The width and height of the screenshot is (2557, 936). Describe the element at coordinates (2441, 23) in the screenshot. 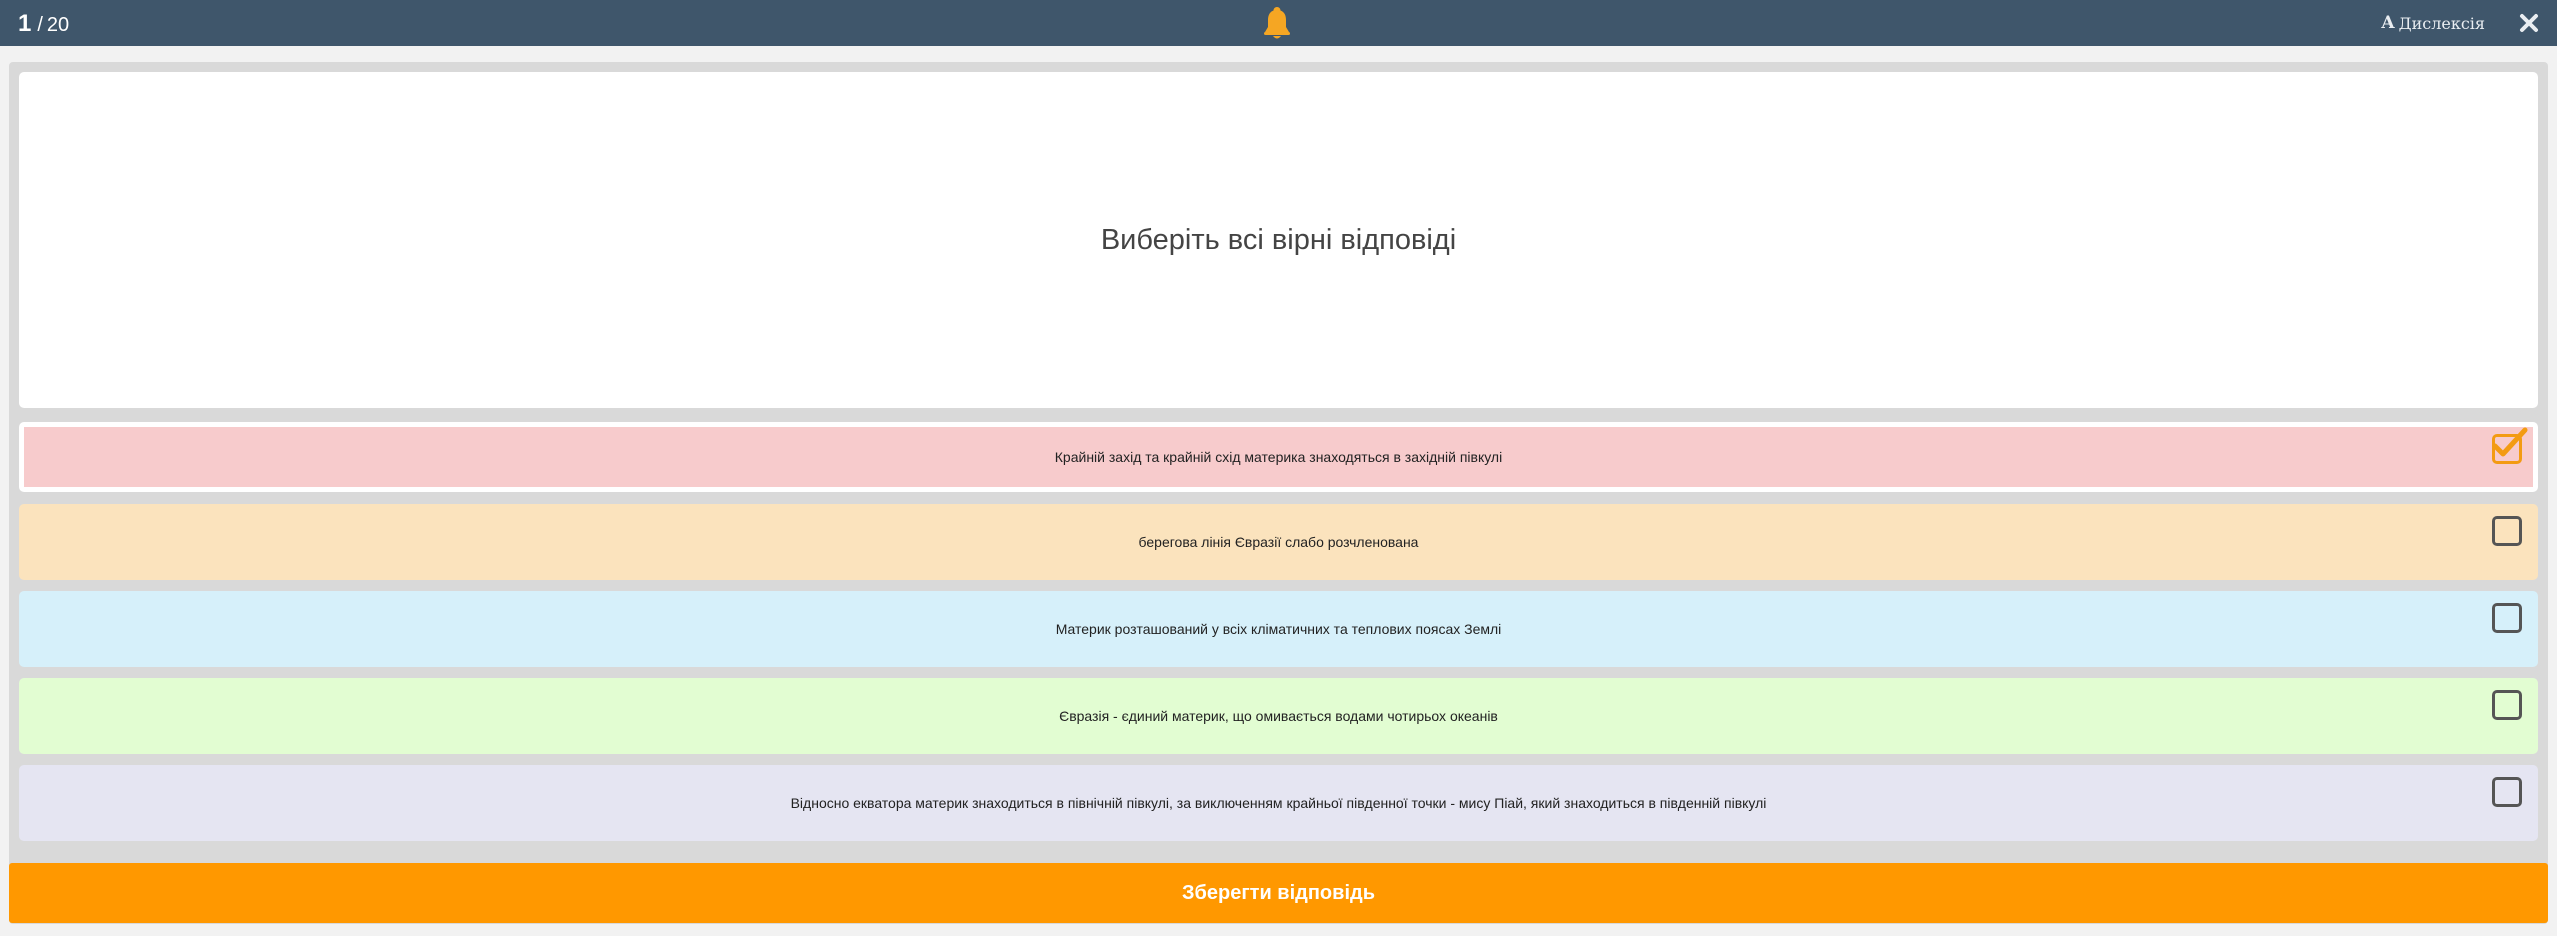

I see `dyslexia-label: Дислексія` at that location.